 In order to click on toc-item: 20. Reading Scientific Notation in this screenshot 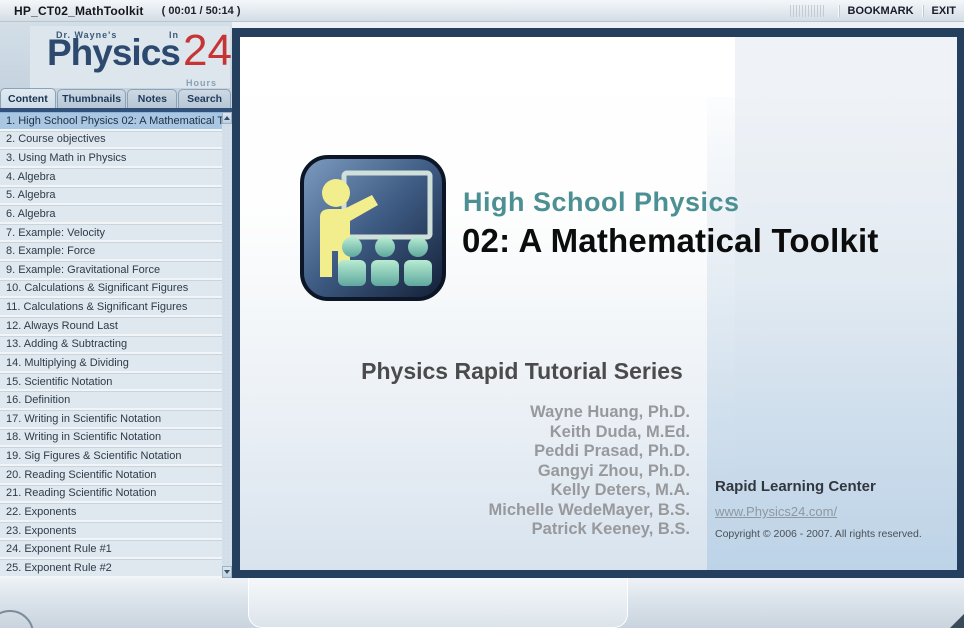, I will do `click(111, 475)`.